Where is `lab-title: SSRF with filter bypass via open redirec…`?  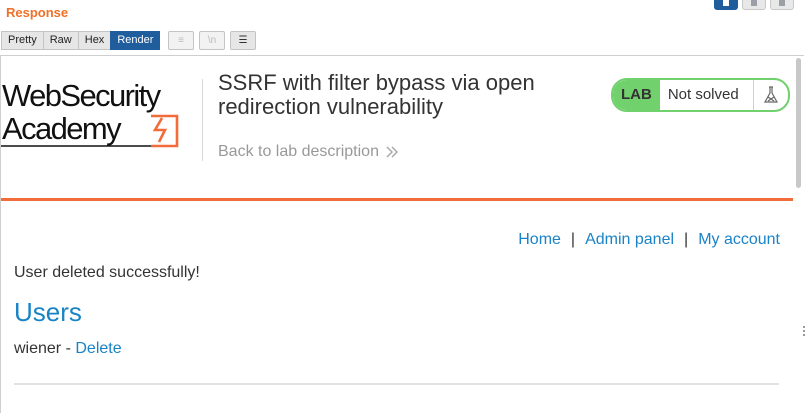
lab-title: SSRF with filter bypass via open redirec… is located at coordinates (376, 94).